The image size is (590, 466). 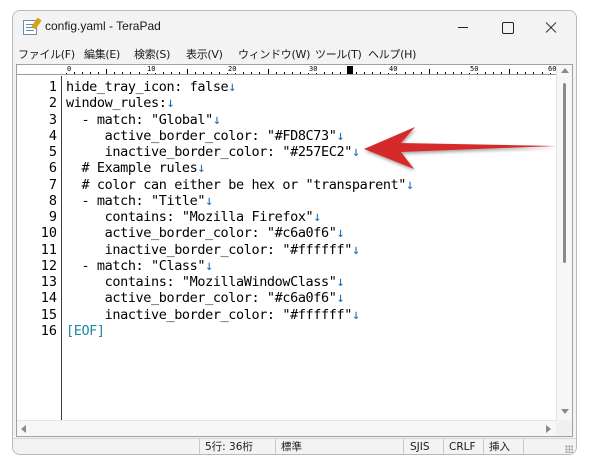 What do you see at coordinates (48, 331) in the screenshot?
I see `line-number: 16` at bounding box center [48, 331].